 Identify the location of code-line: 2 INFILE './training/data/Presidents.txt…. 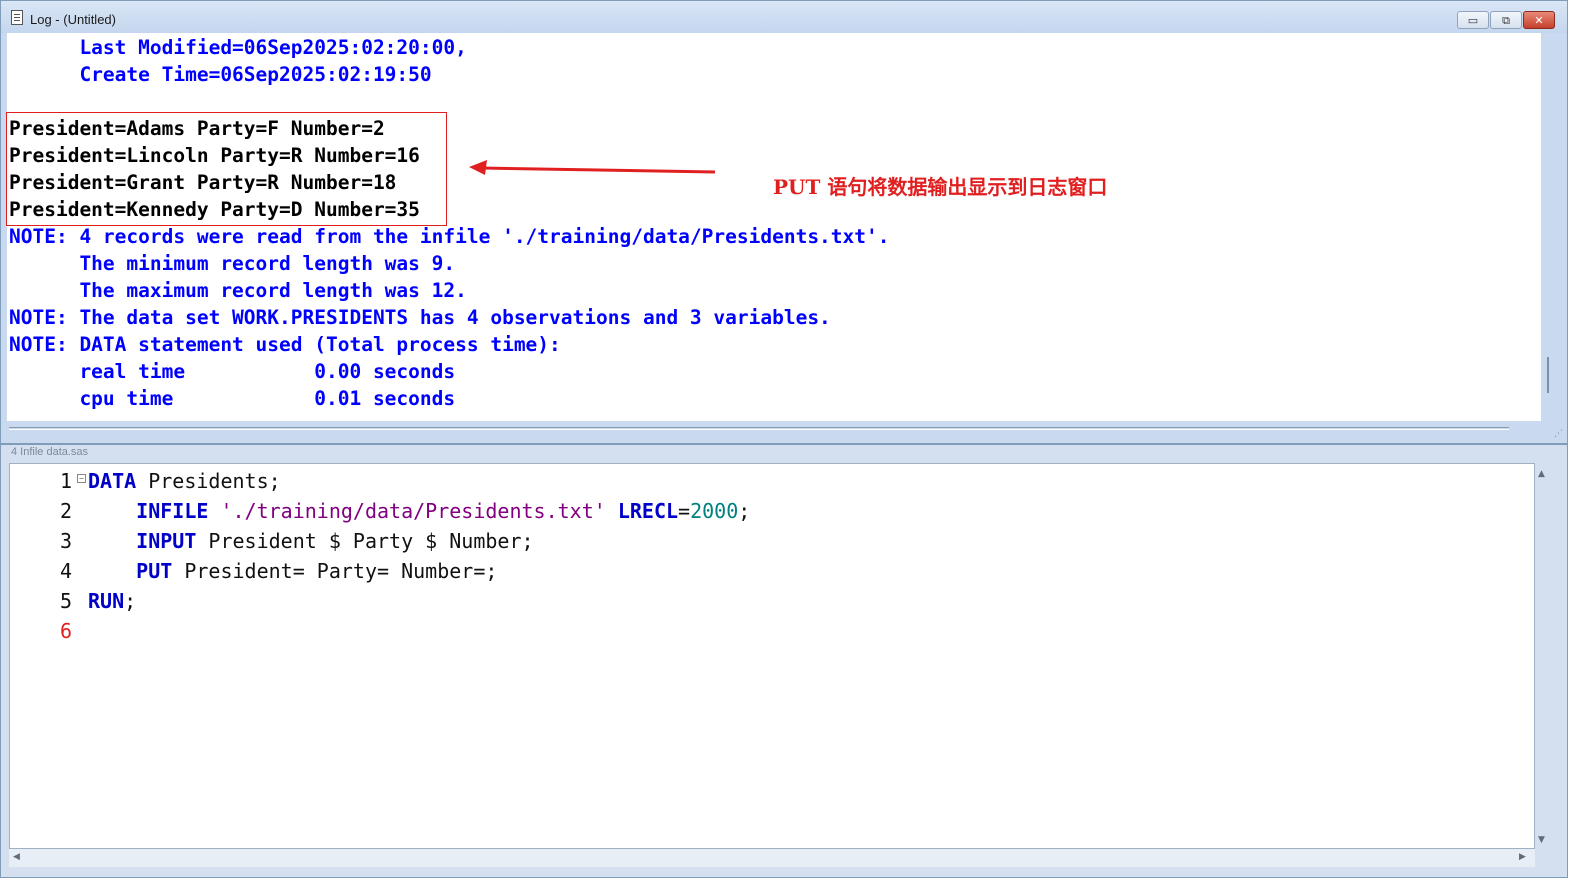
(772, 511).